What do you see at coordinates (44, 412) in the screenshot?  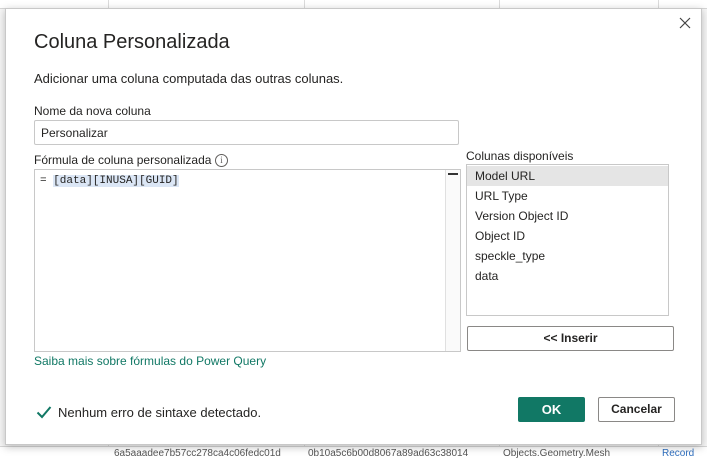 I see `checkmark-icon` at bounding box center [44, 412].